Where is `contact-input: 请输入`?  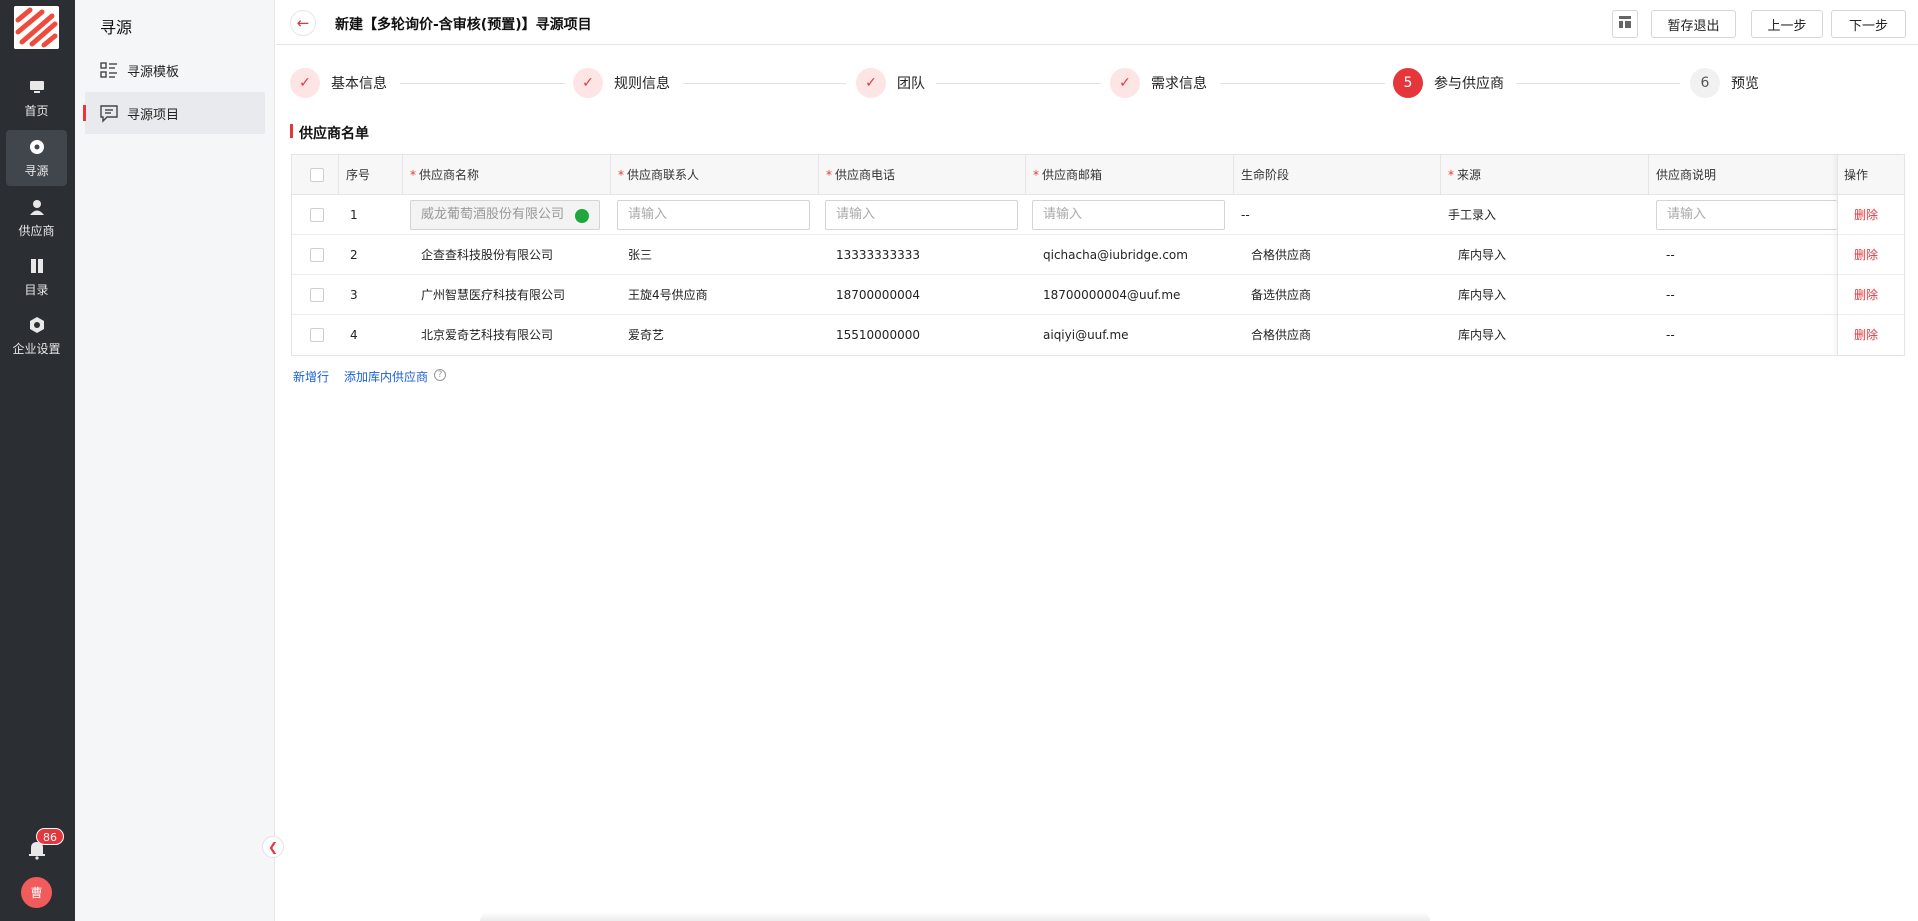
contact-input: 请输入 is located at coordinates (713, 215).